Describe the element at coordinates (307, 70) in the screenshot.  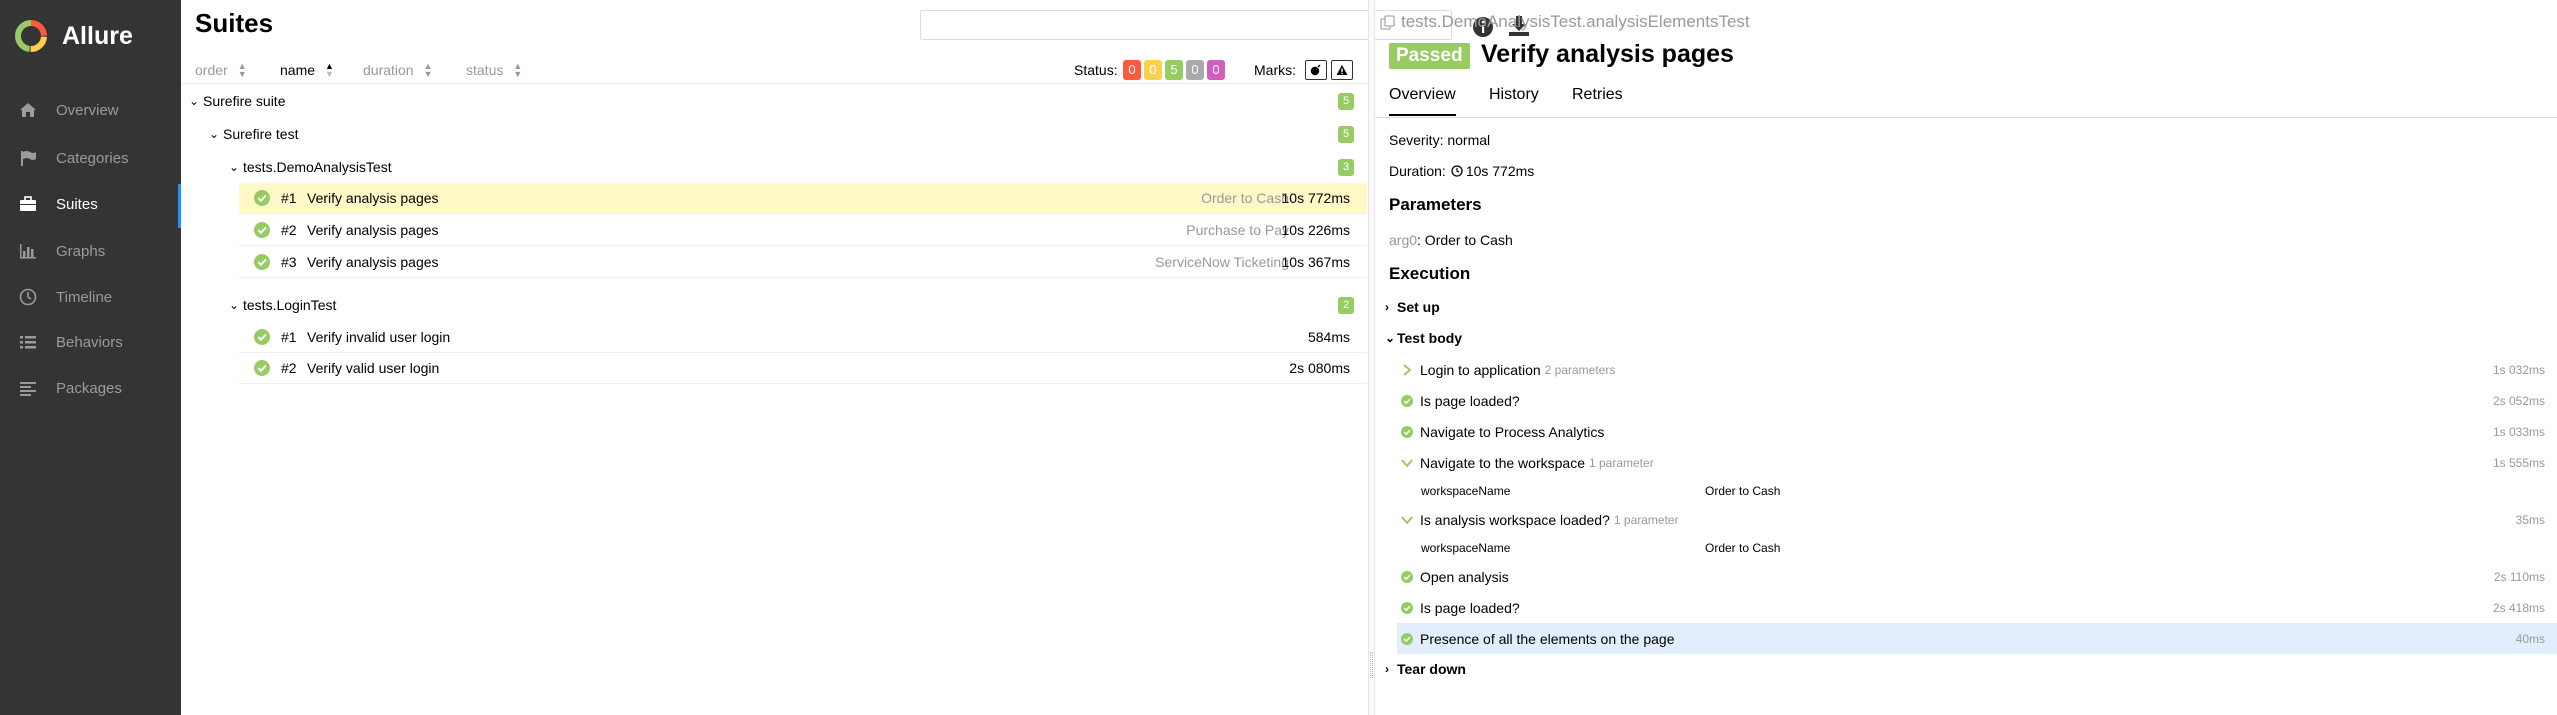
I see `sort-name: name ▲ ▼` at that location.